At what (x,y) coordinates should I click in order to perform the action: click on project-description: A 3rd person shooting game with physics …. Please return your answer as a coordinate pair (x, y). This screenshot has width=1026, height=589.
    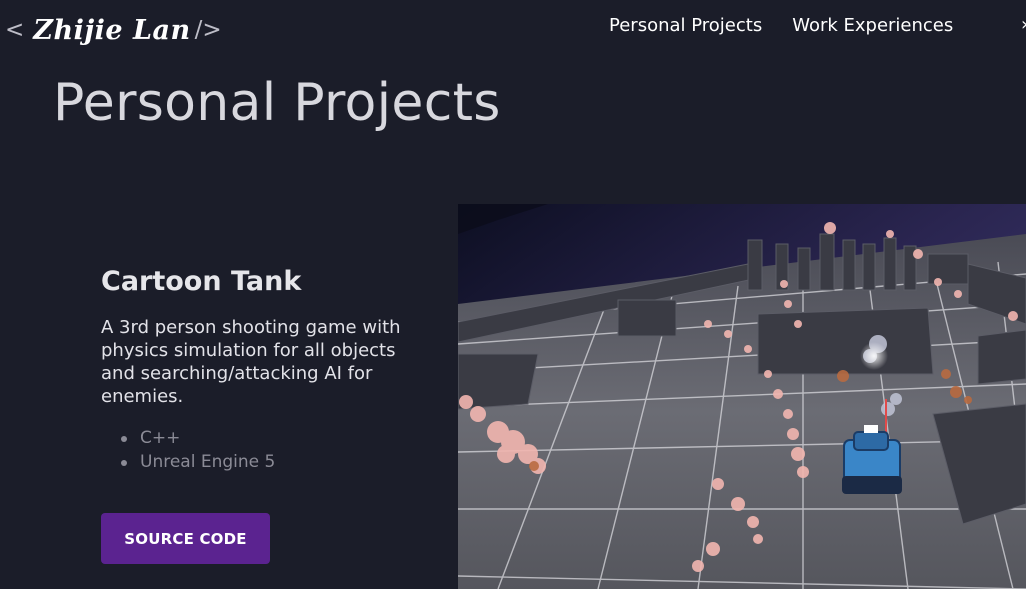
    Looking at the image, I should click on (251, 362).